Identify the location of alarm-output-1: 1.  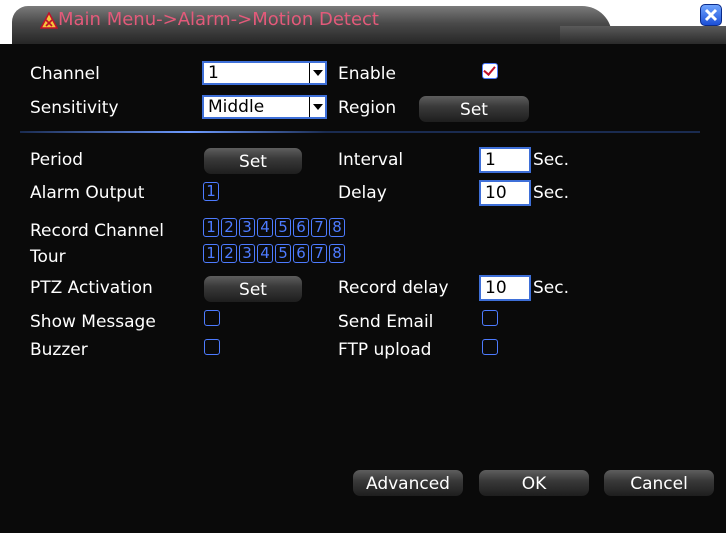
(211, 191).